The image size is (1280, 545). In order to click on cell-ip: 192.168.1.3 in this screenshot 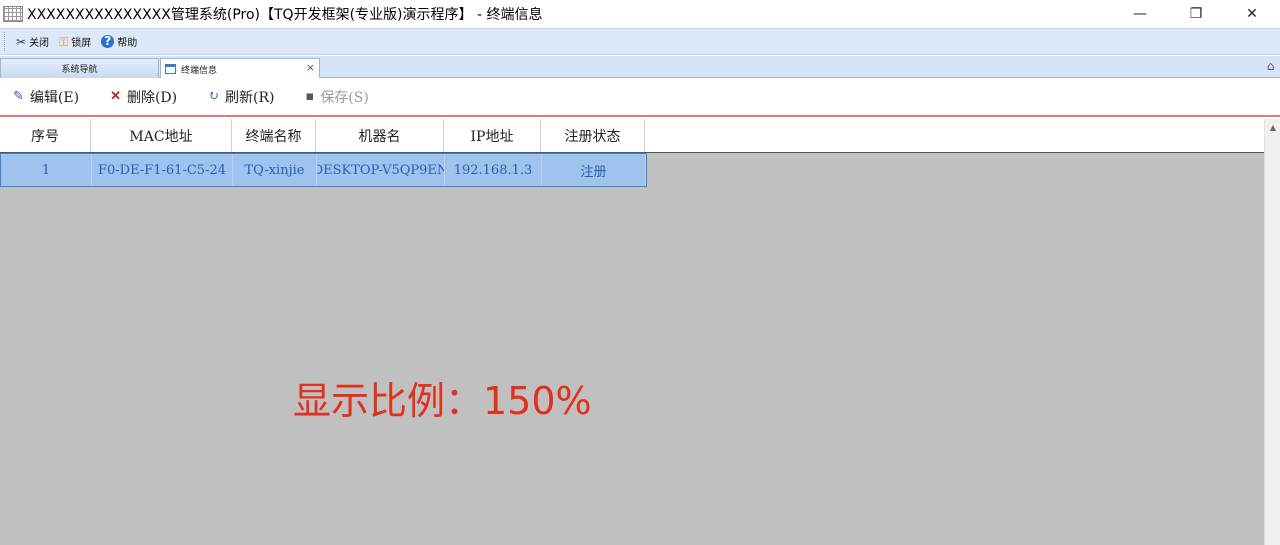, I will do `click(493, 170)`.